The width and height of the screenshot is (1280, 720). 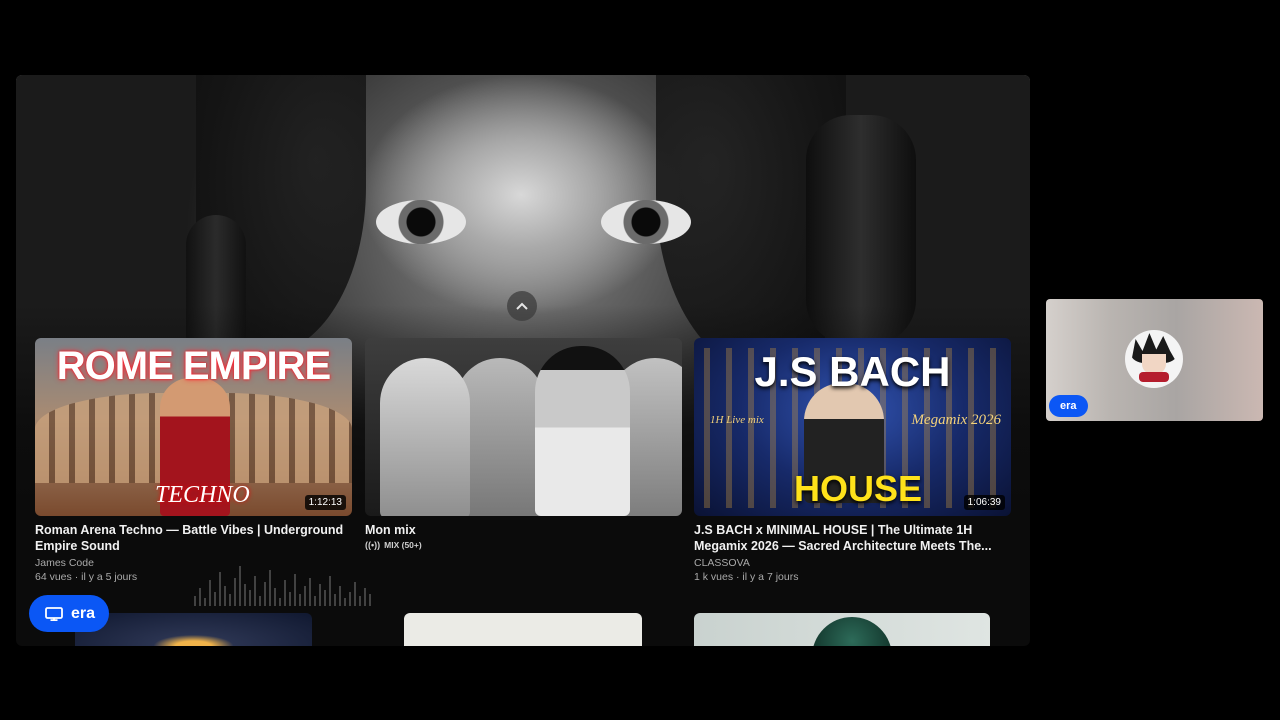 I want to click on thumbnail-heading: ROME EMPIRE, so click(x=193, y=366).